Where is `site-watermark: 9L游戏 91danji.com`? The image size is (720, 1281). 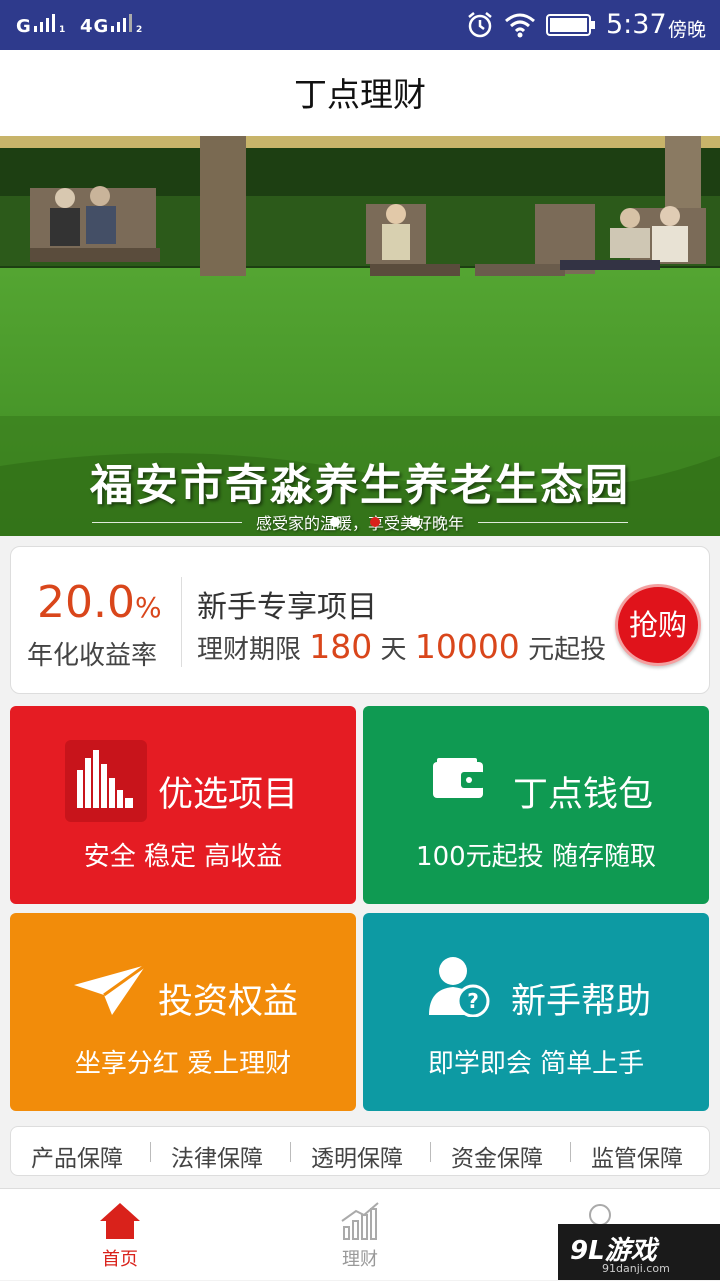 site-watermark: 9L游戏 91danji.com is located at coordinates (639, 1252).